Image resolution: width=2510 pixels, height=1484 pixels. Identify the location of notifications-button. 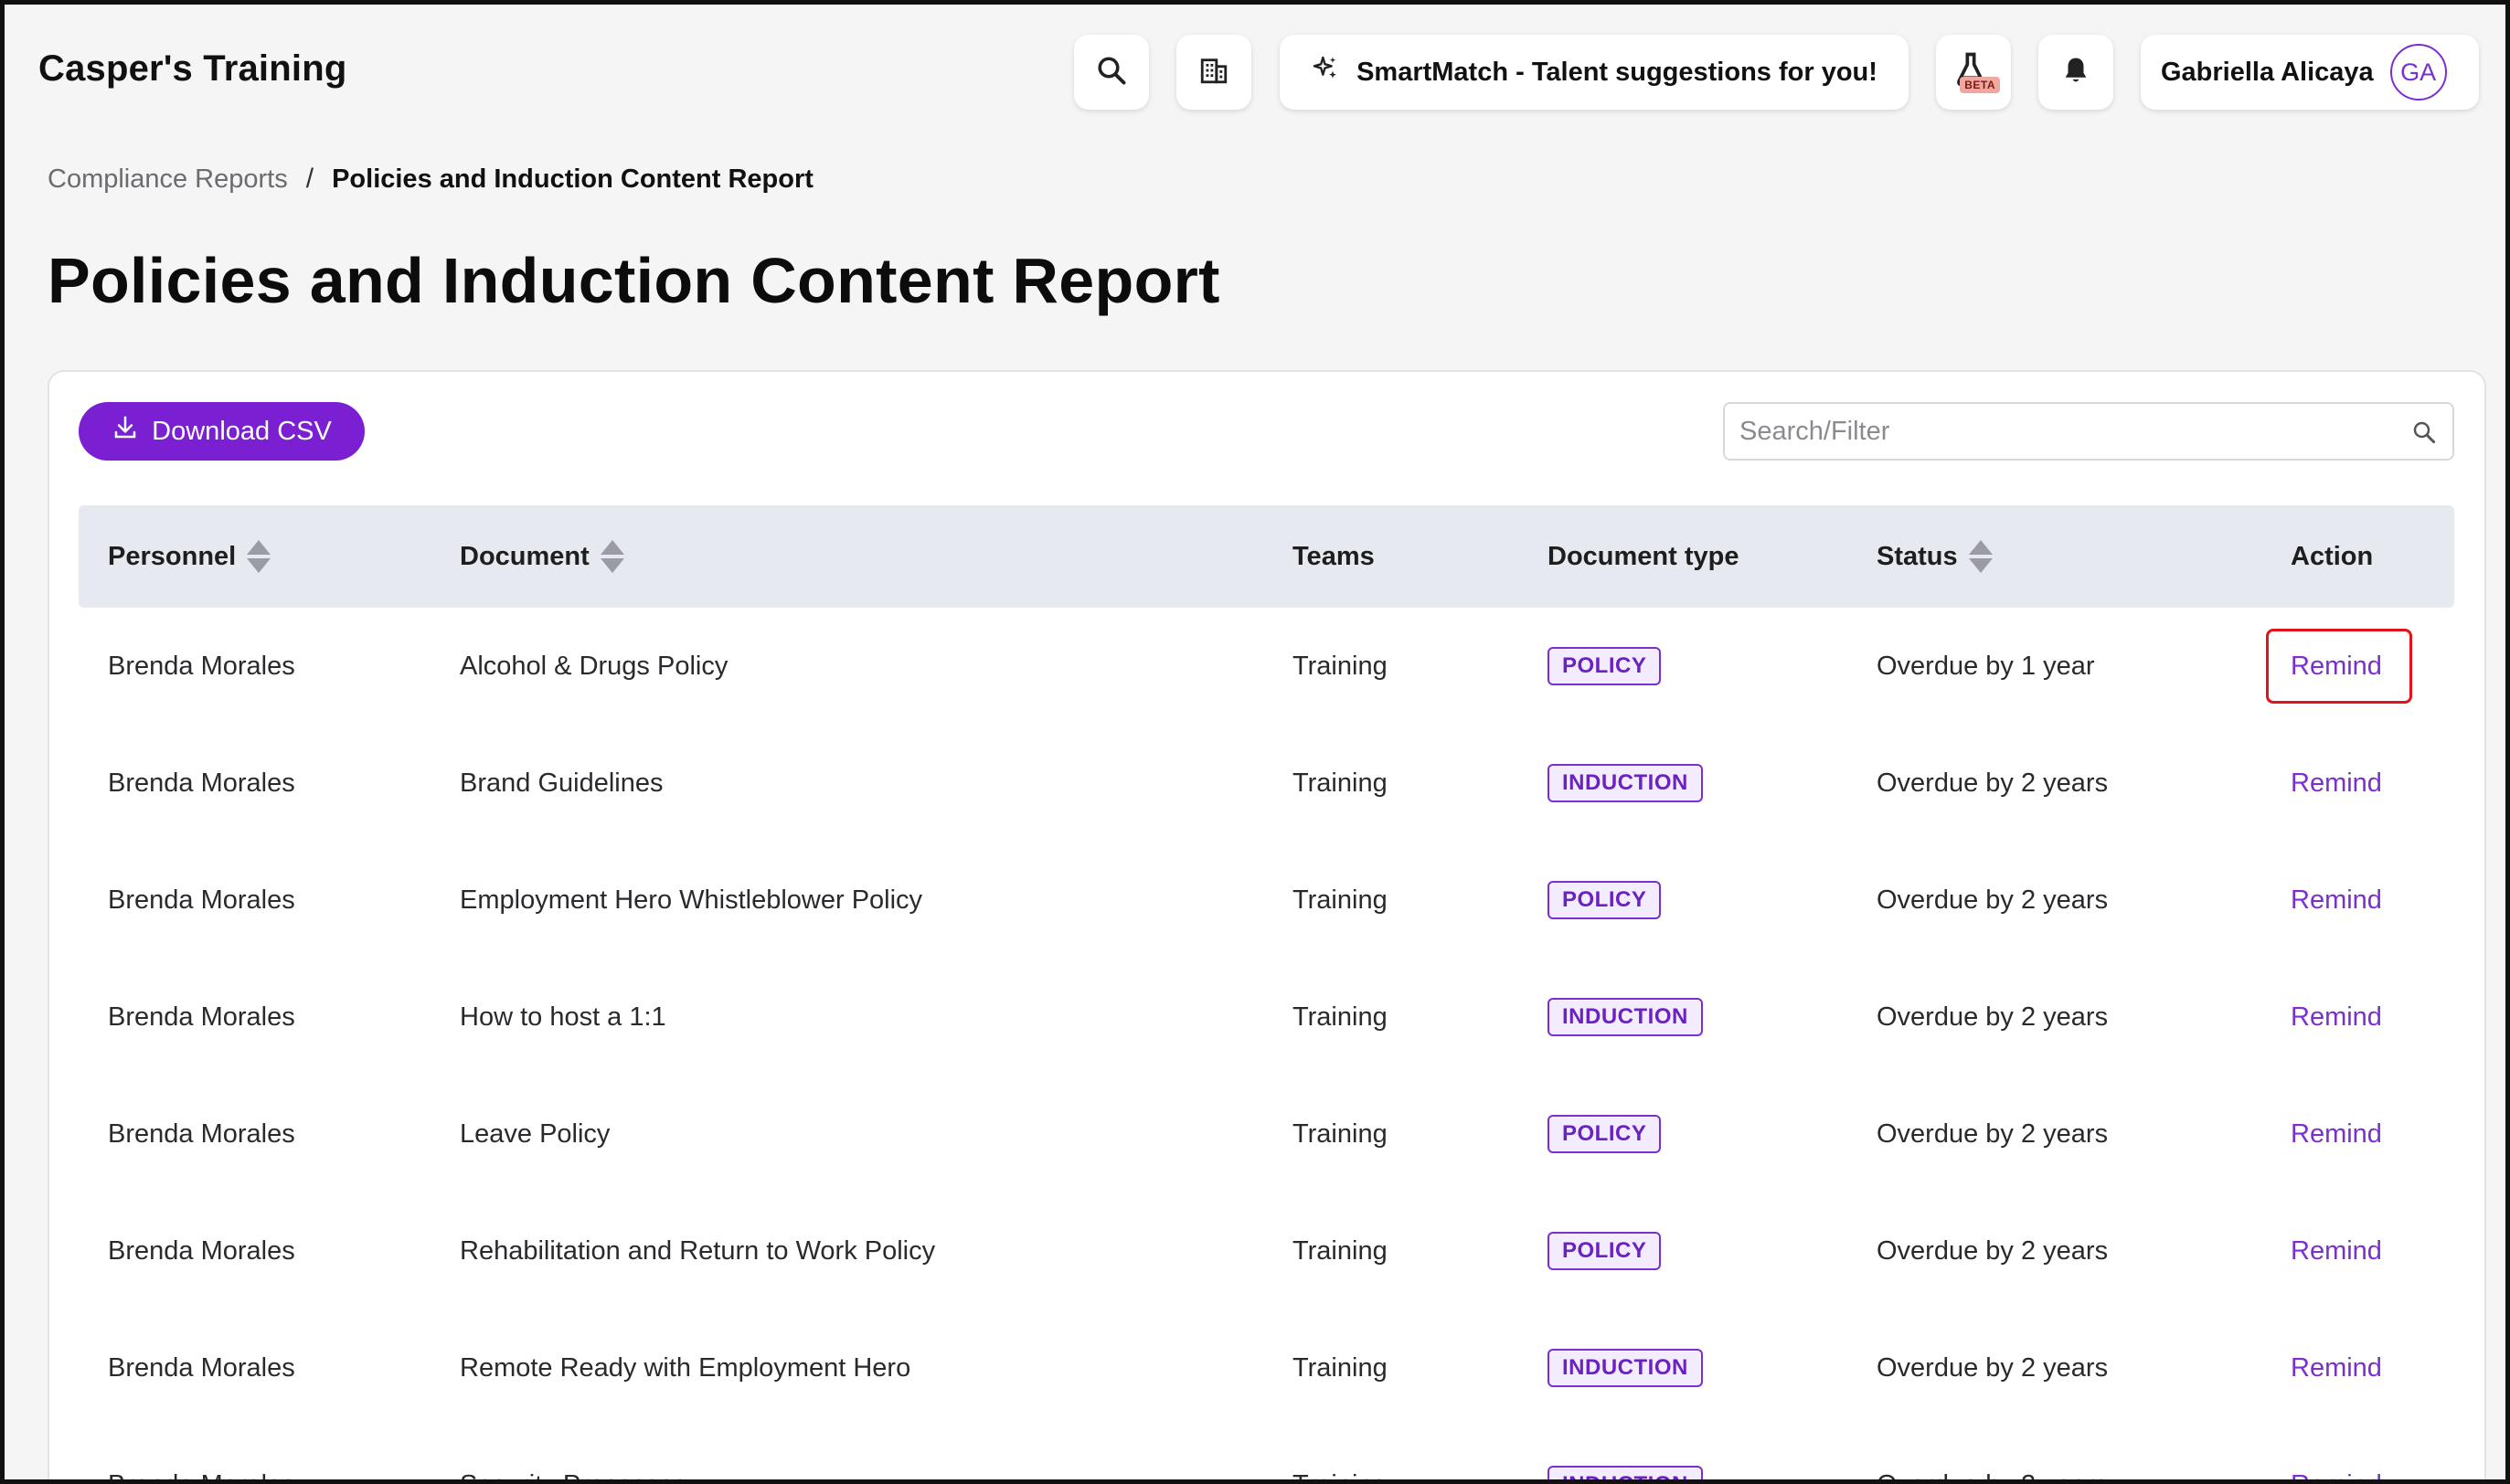
(2075, 72).